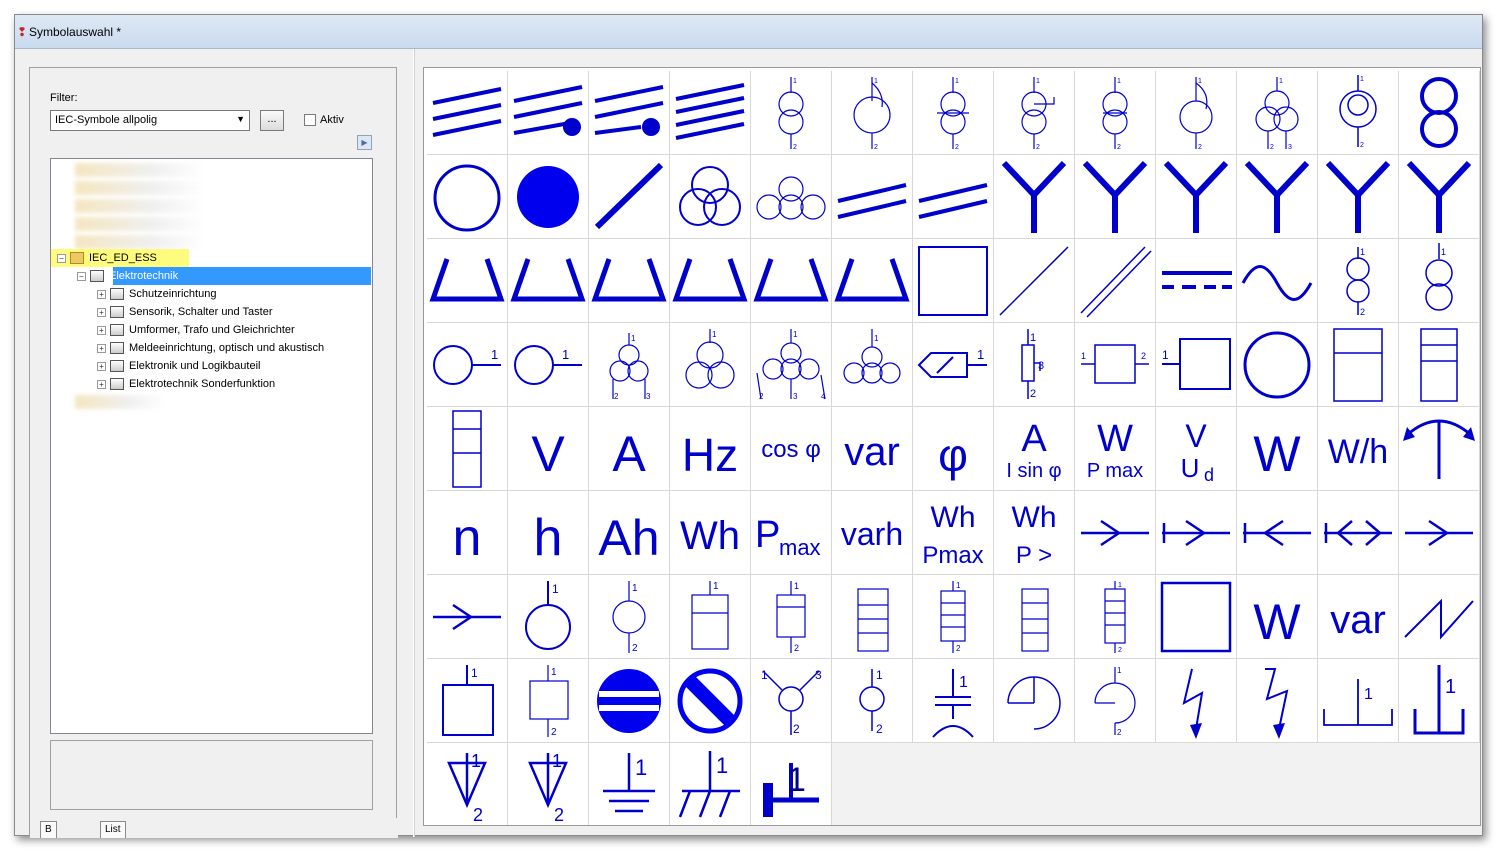 Image resolution: width=1499 pixels, height=853 pixels. What do you see at coordinates (310, 120) in the screenshot?
I see `aktiv-checkbox` at bounding box center [310, 120].